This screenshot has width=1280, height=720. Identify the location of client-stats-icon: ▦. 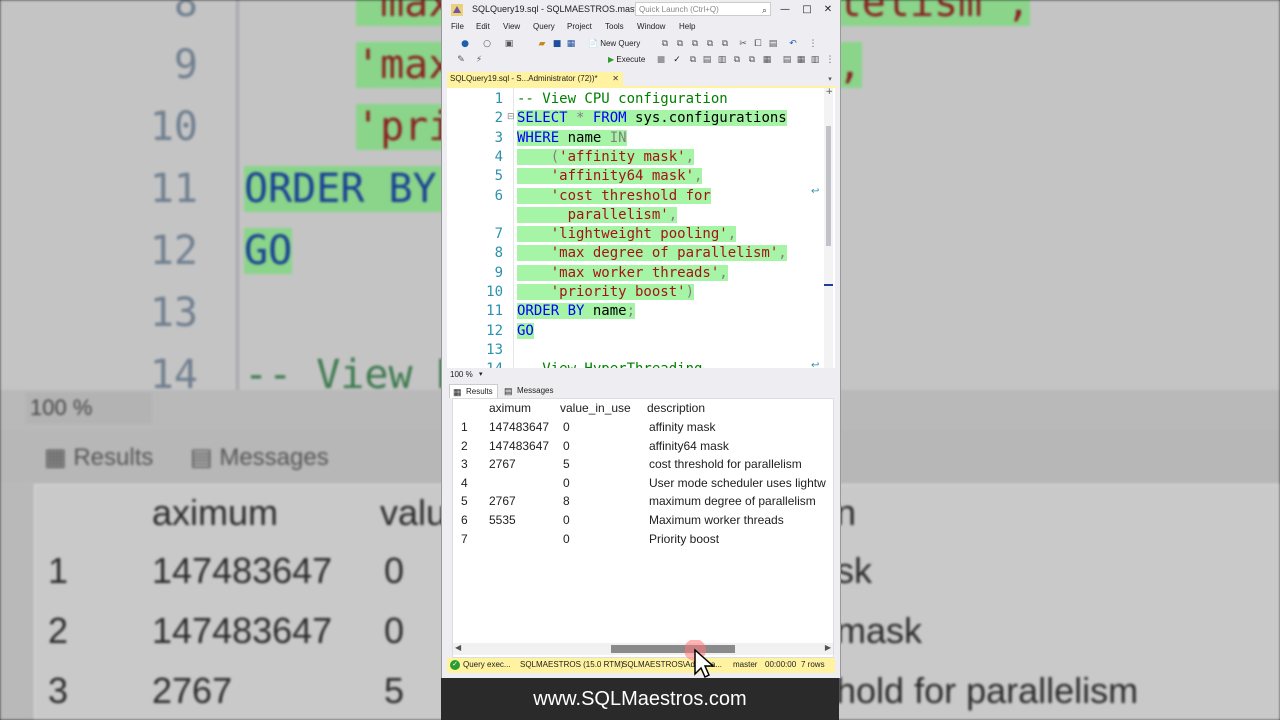
(767, 60).